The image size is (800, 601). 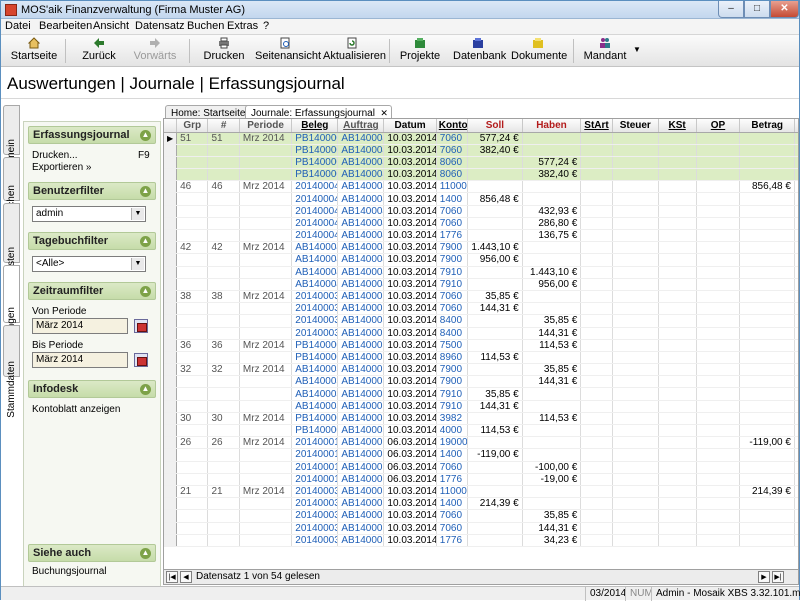 I want to click on table-row: AB140003 AB140003 10.03.2014 7900 144,31 €, so click(x=481, y=382).